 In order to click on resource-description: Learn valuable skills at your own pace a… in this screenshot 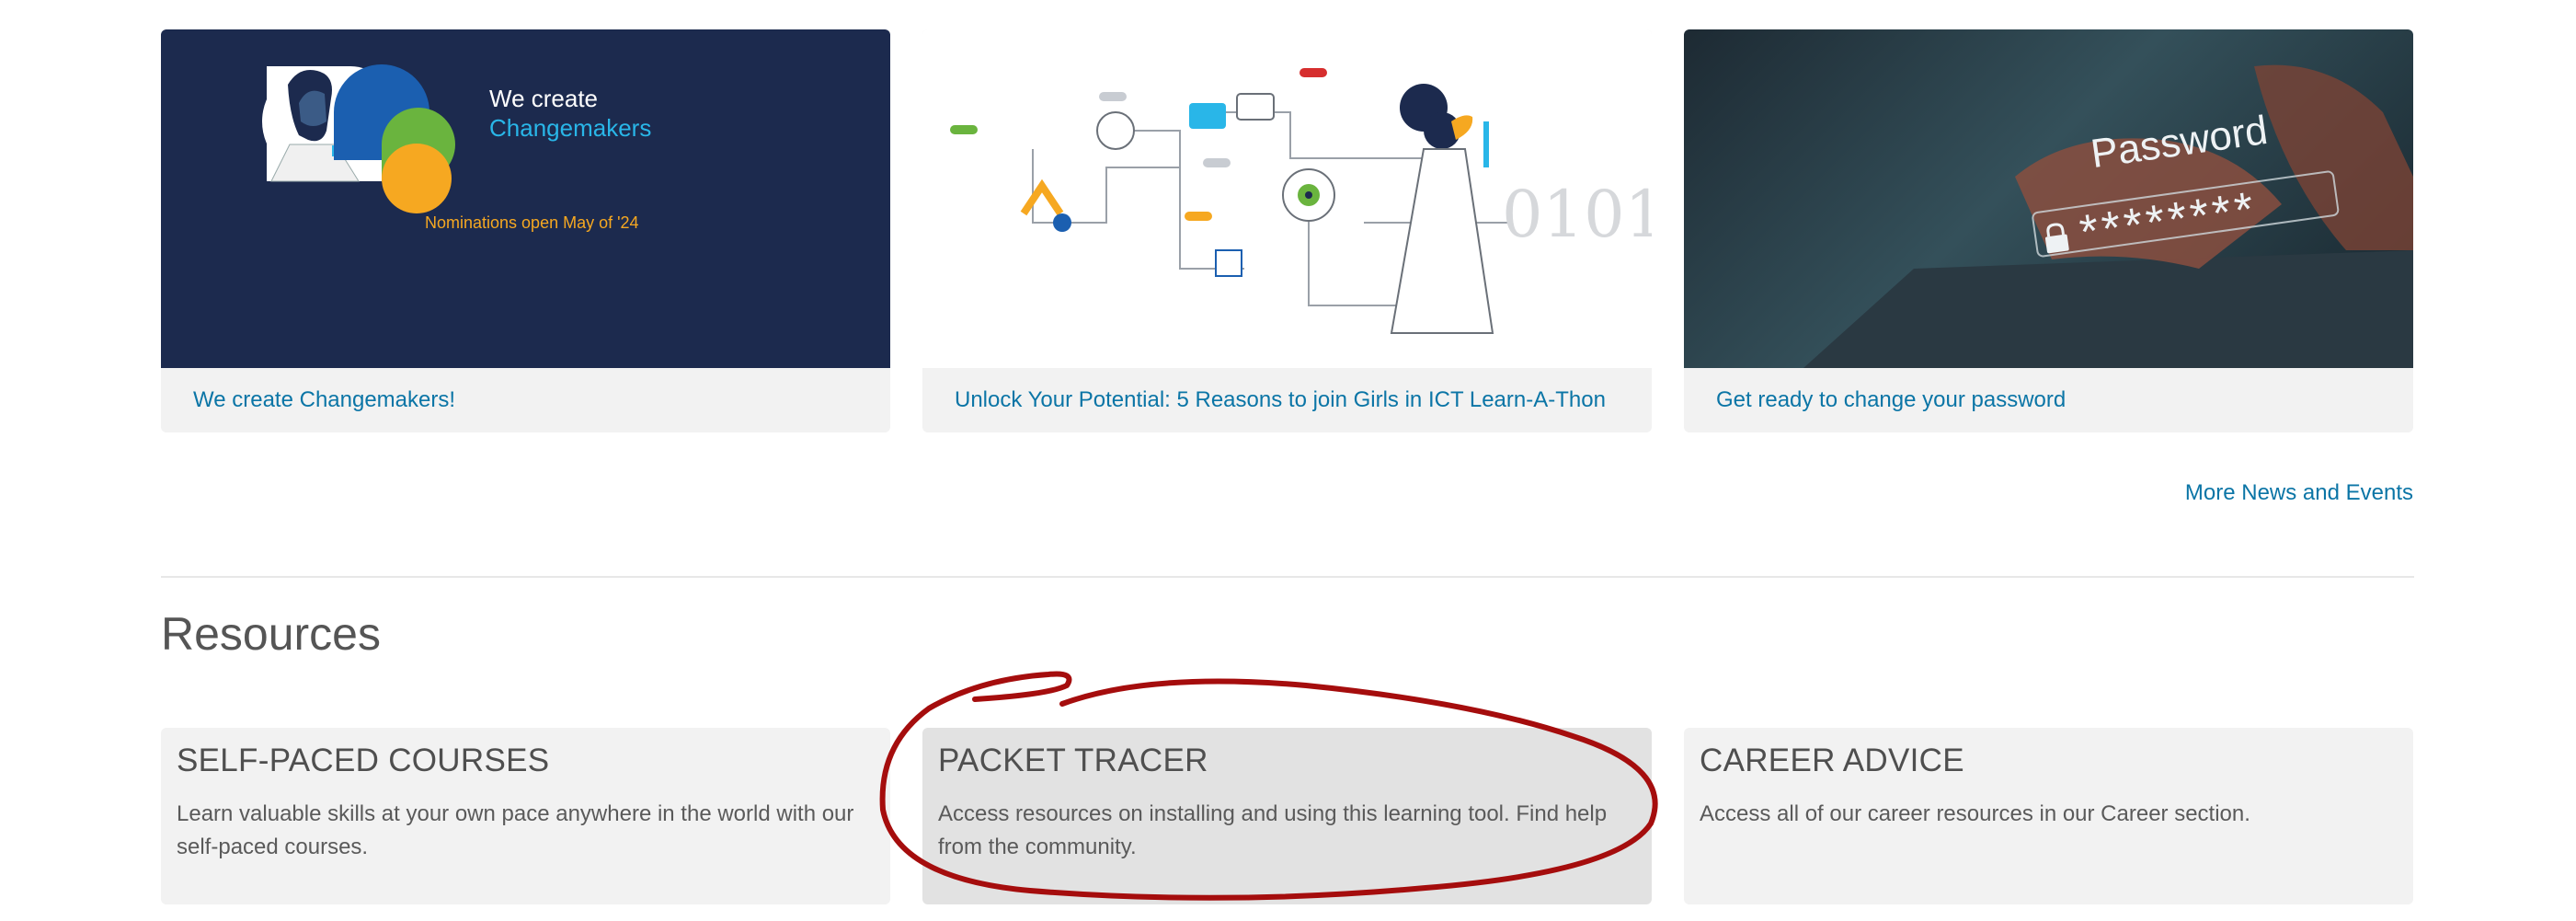, I will do `click(515, 830)`.